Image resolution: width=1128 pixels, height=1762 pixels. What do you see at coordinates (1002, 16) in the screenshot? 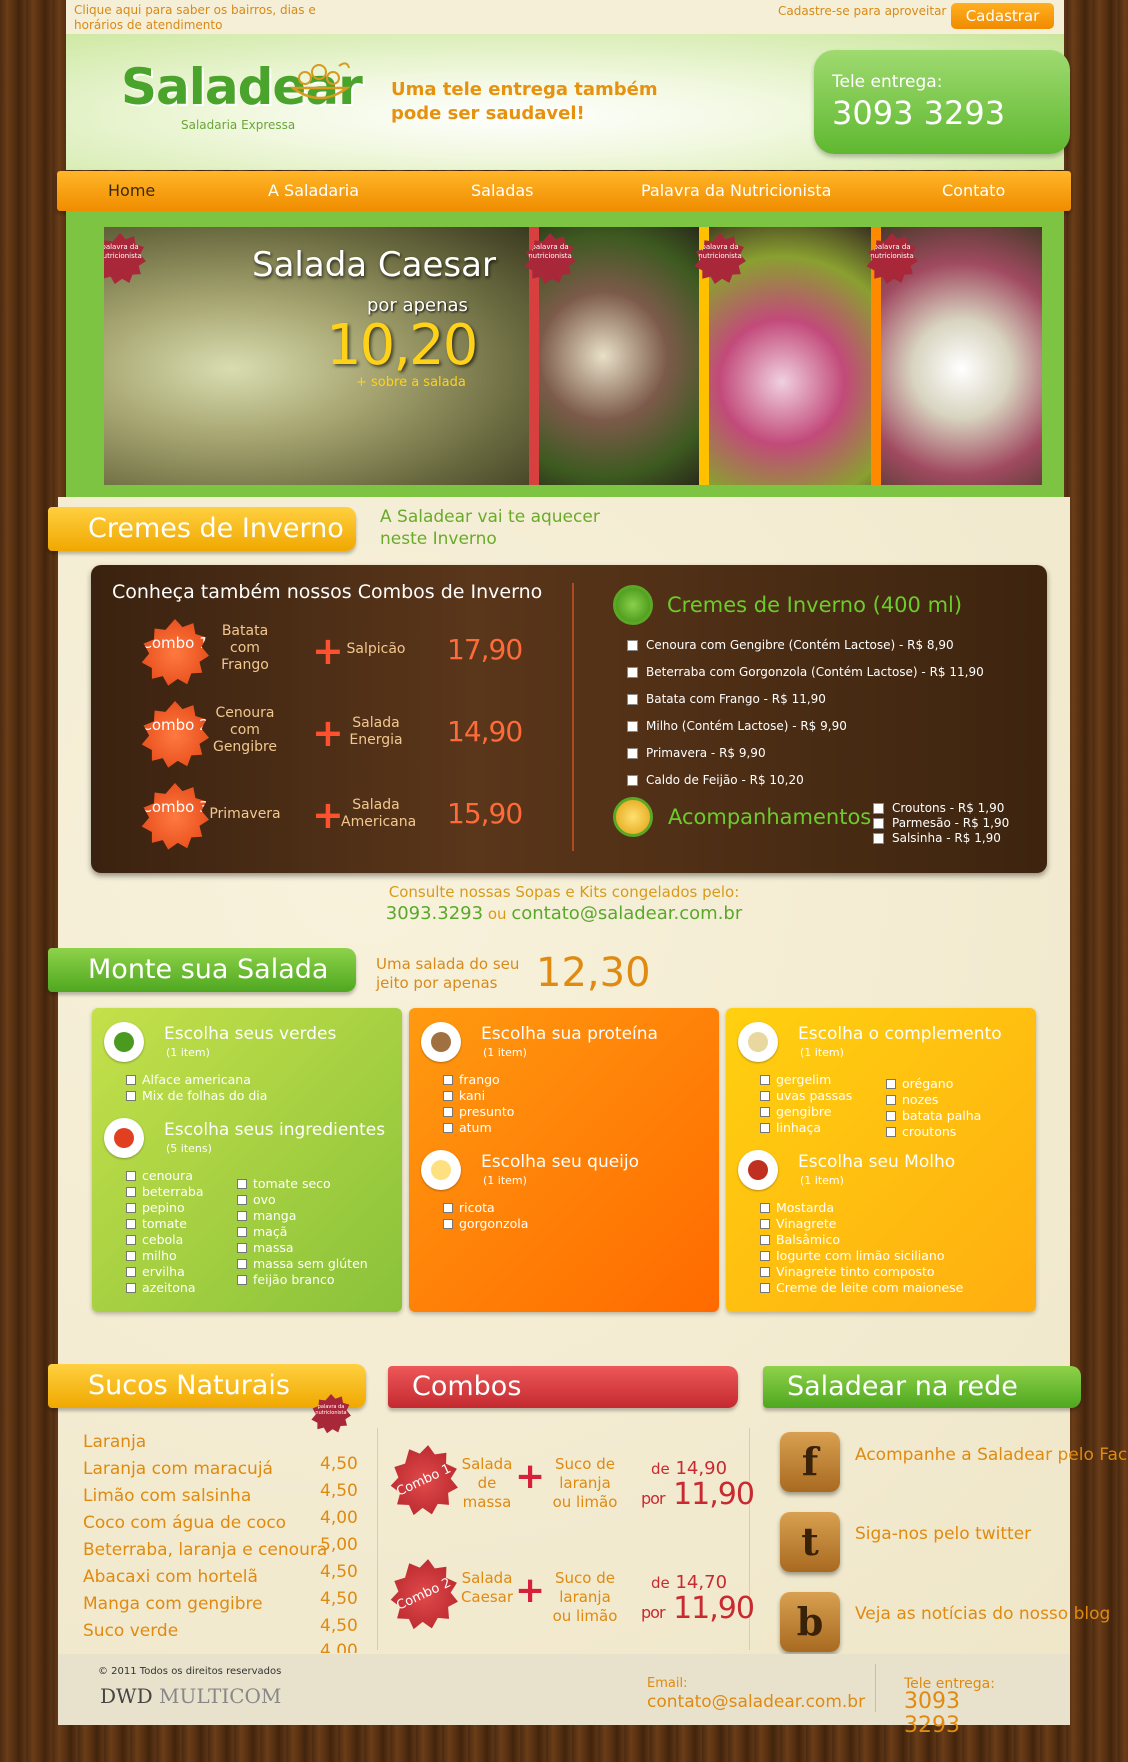
I see `signup-button: Cadastrar` at bounding box center [1002, 16].